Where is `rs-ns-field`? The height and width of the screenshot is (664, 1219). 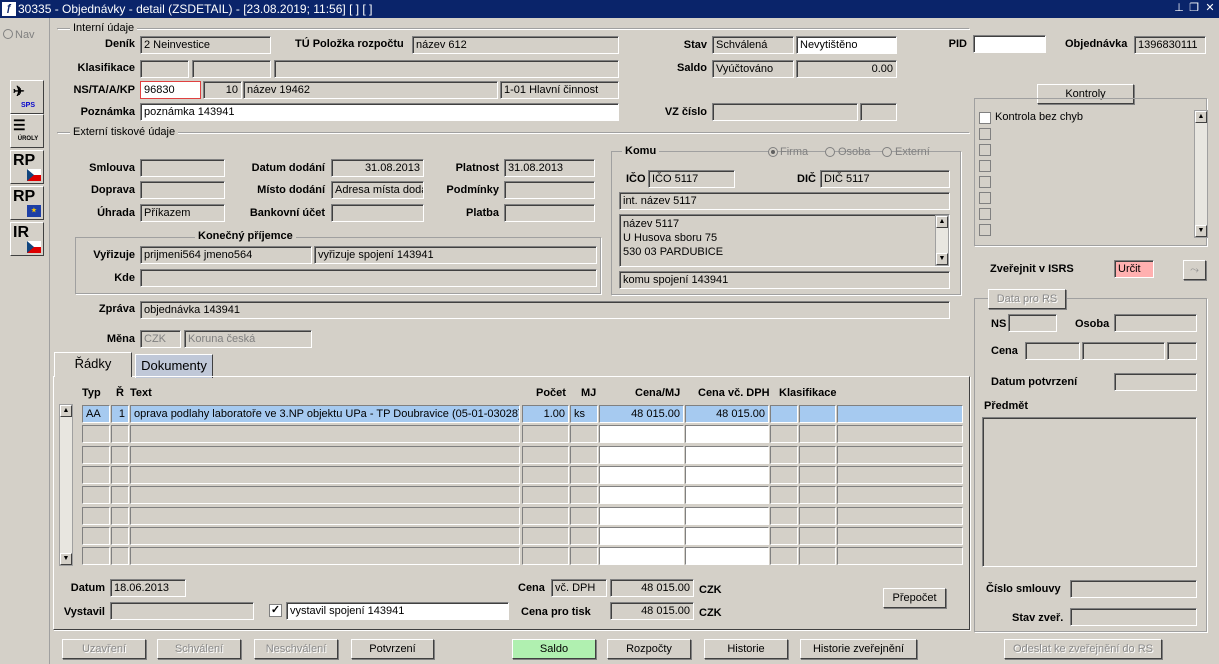
rs-ns-field is located at coordinates (1032, 323).